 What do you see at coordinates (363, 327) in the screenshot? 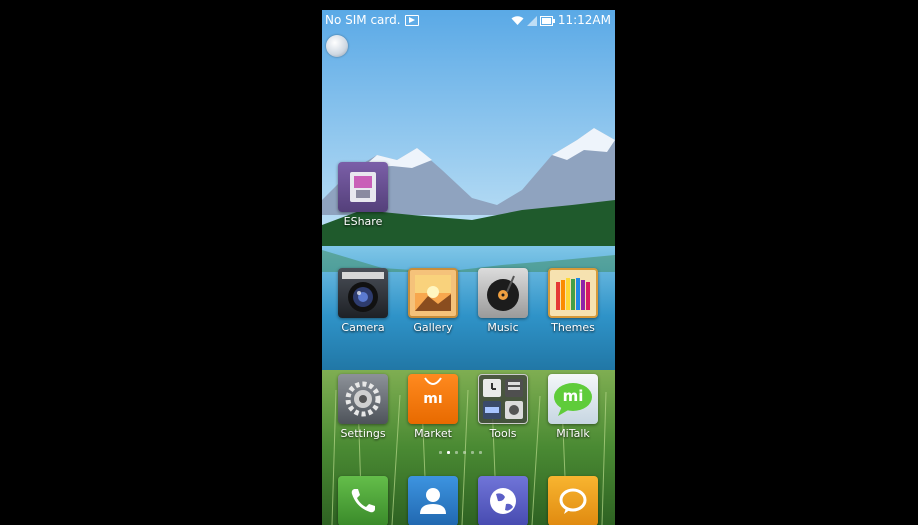
I see `app-label: Camera` at bounding box center [363, 327].